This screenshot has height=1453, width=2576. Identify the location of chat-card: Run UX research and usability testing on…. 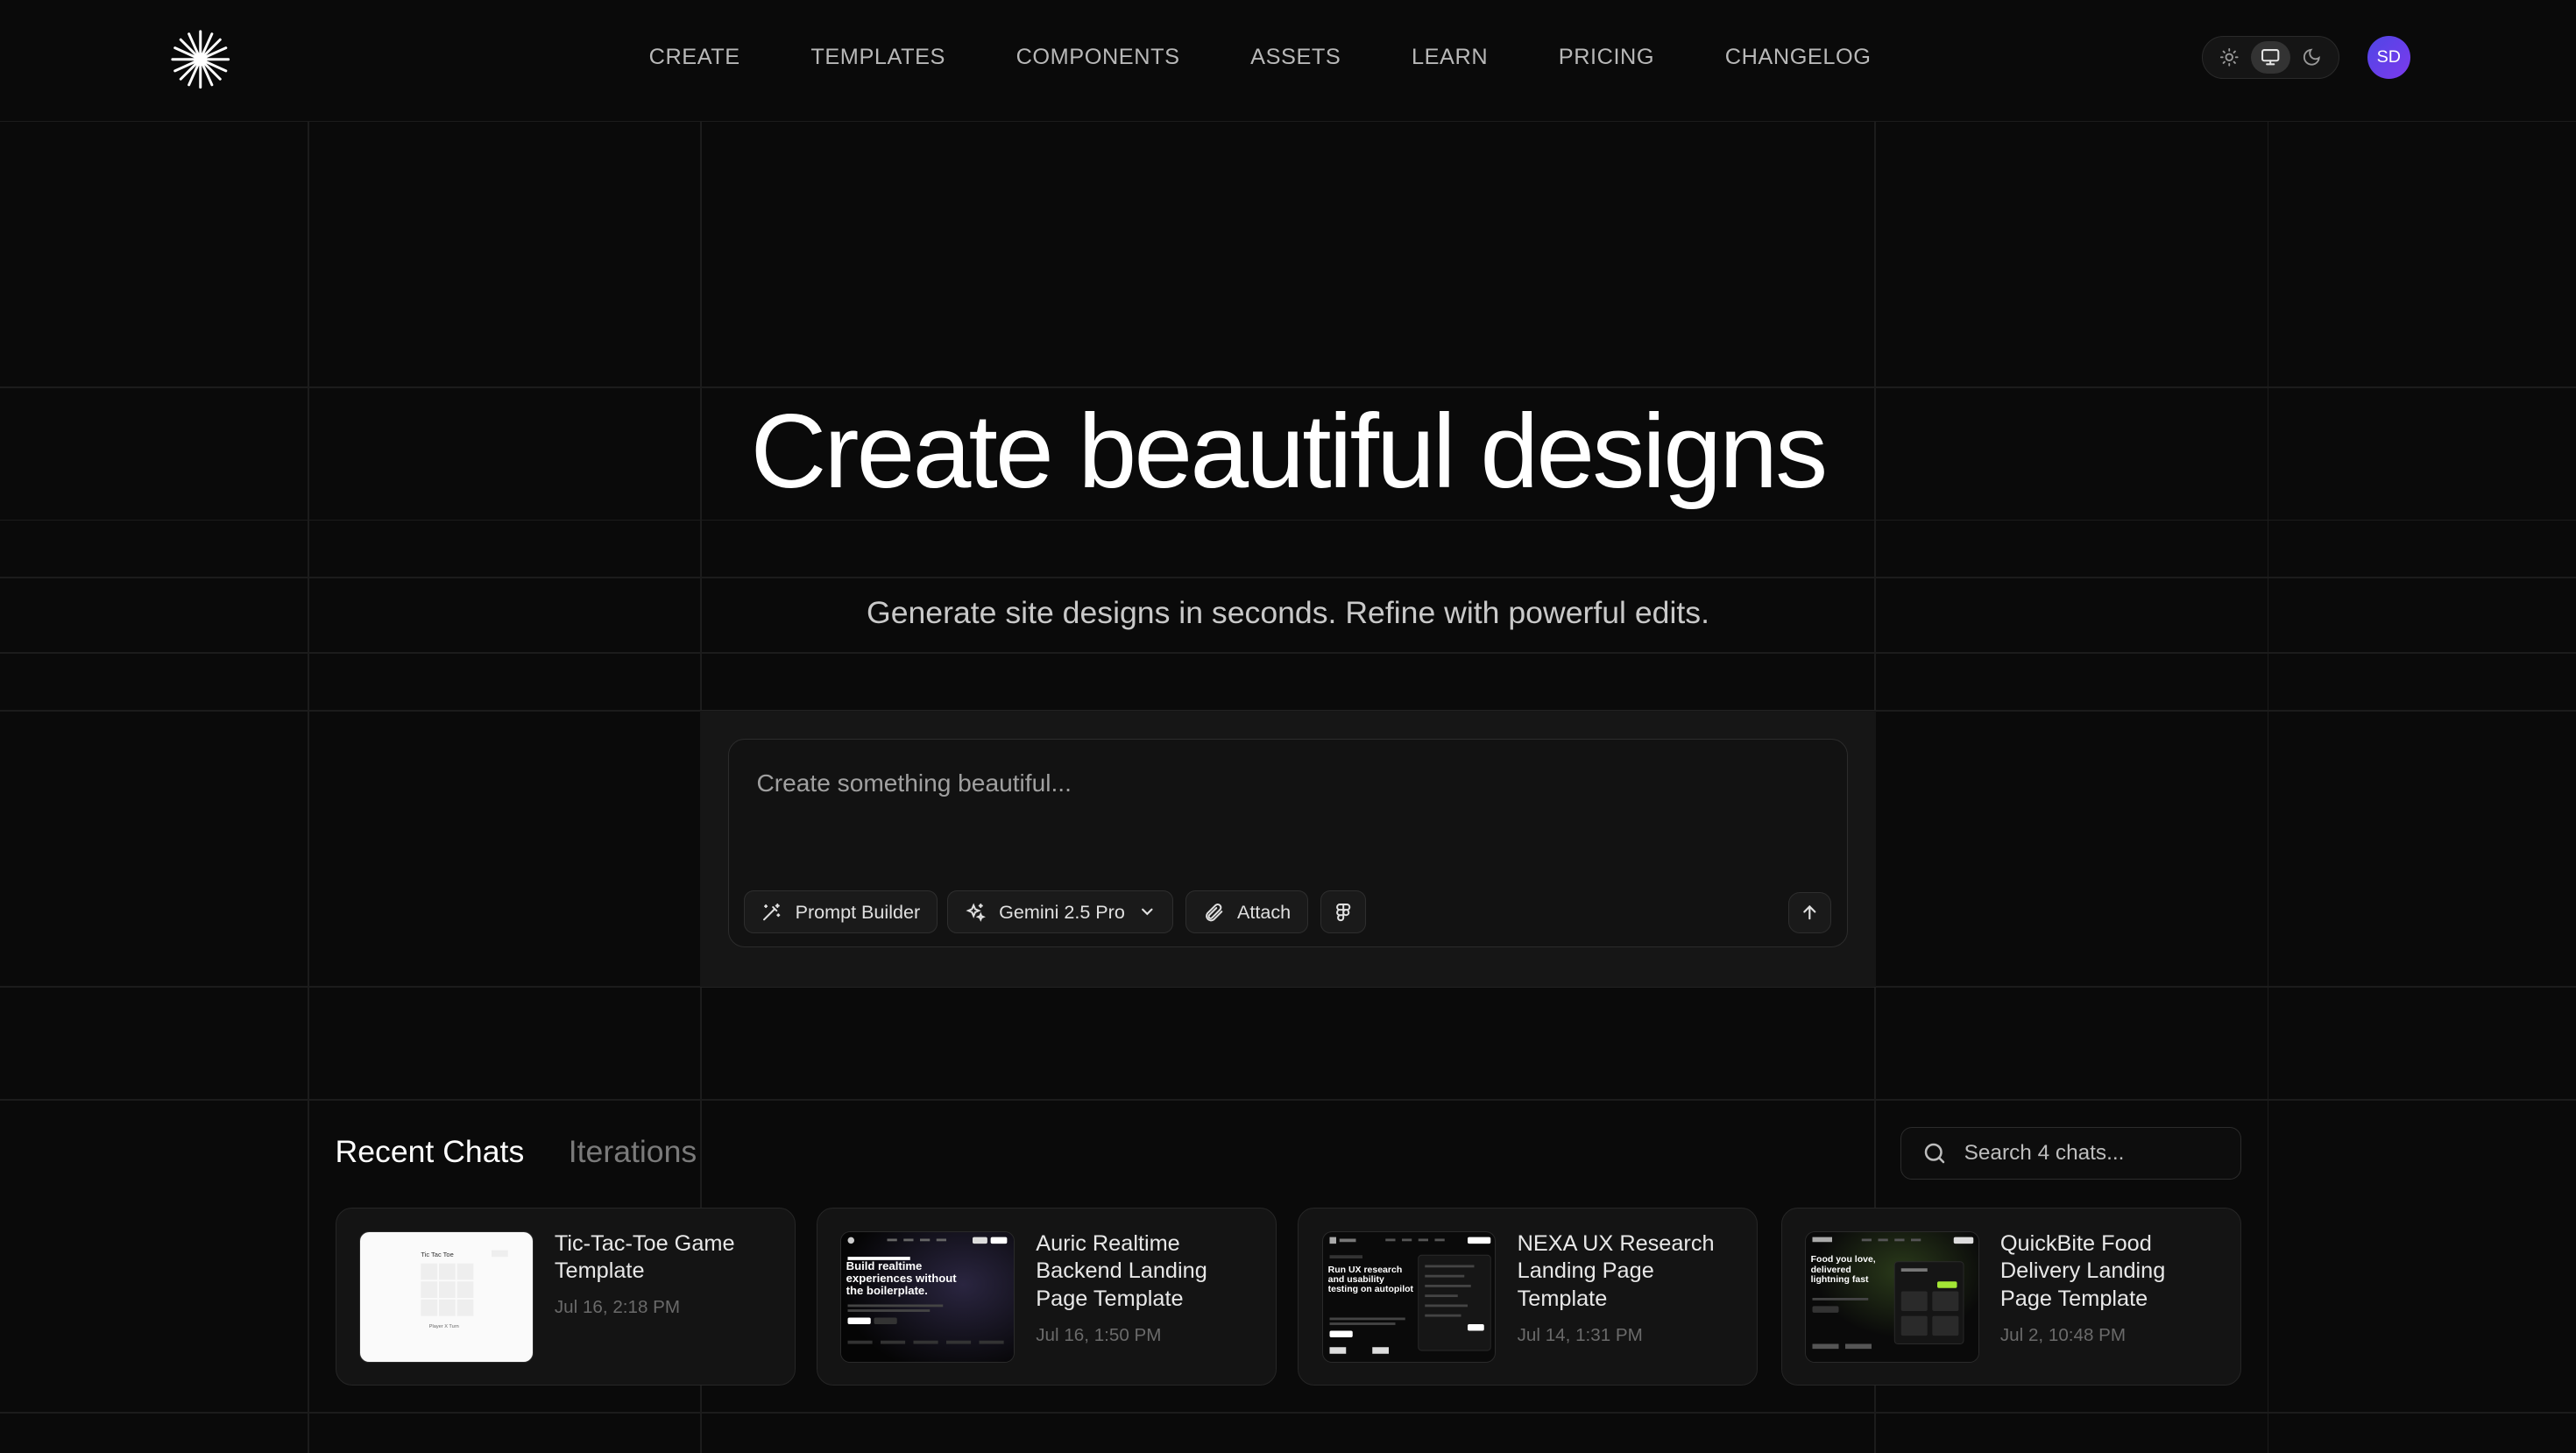
(1528, 1297).